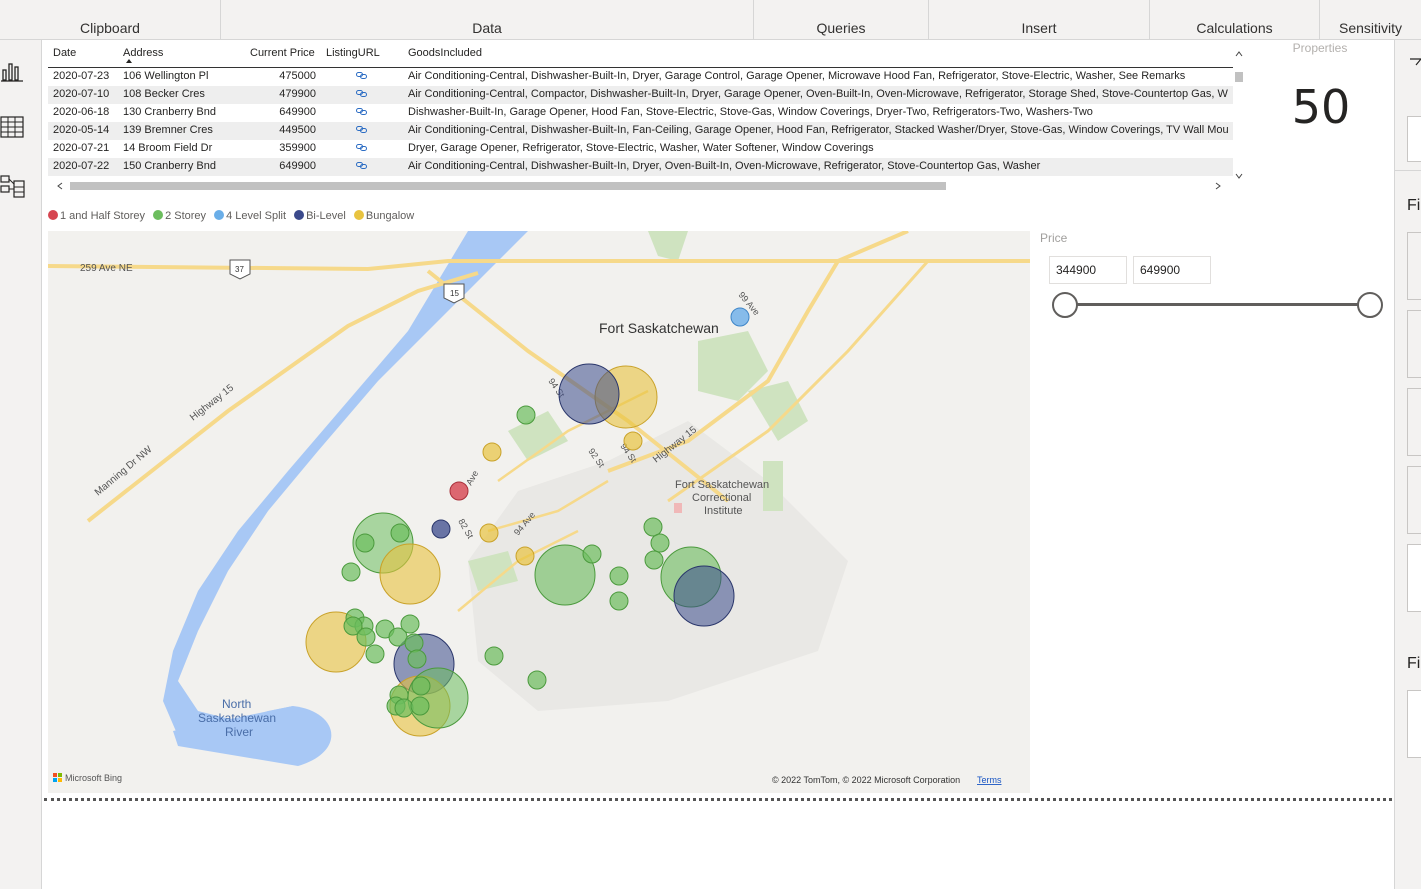 Image resolution: width=1421 pixels, height=889 pixels. I want to click on page-boundary, so click(718, 799).